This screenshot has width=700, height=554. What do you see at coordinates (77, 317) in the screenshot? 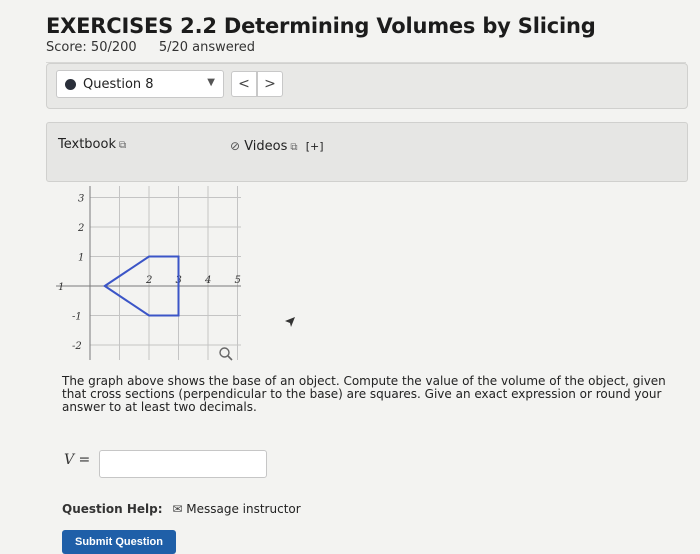
I see `y-tick-label: -1` at bounding box center [77, 317].